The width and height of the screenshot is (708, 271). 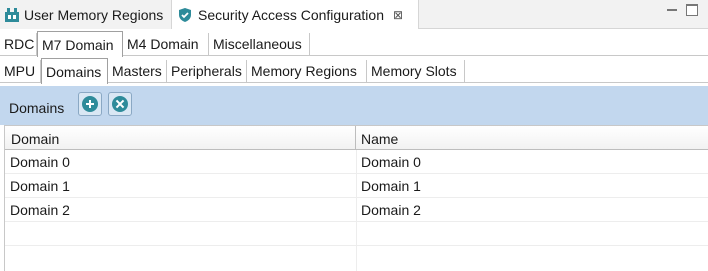 What do you see at coordinates (563, 28) in the screenshot?
I see `tab-bar-divider` at bounding box center [563, 28].